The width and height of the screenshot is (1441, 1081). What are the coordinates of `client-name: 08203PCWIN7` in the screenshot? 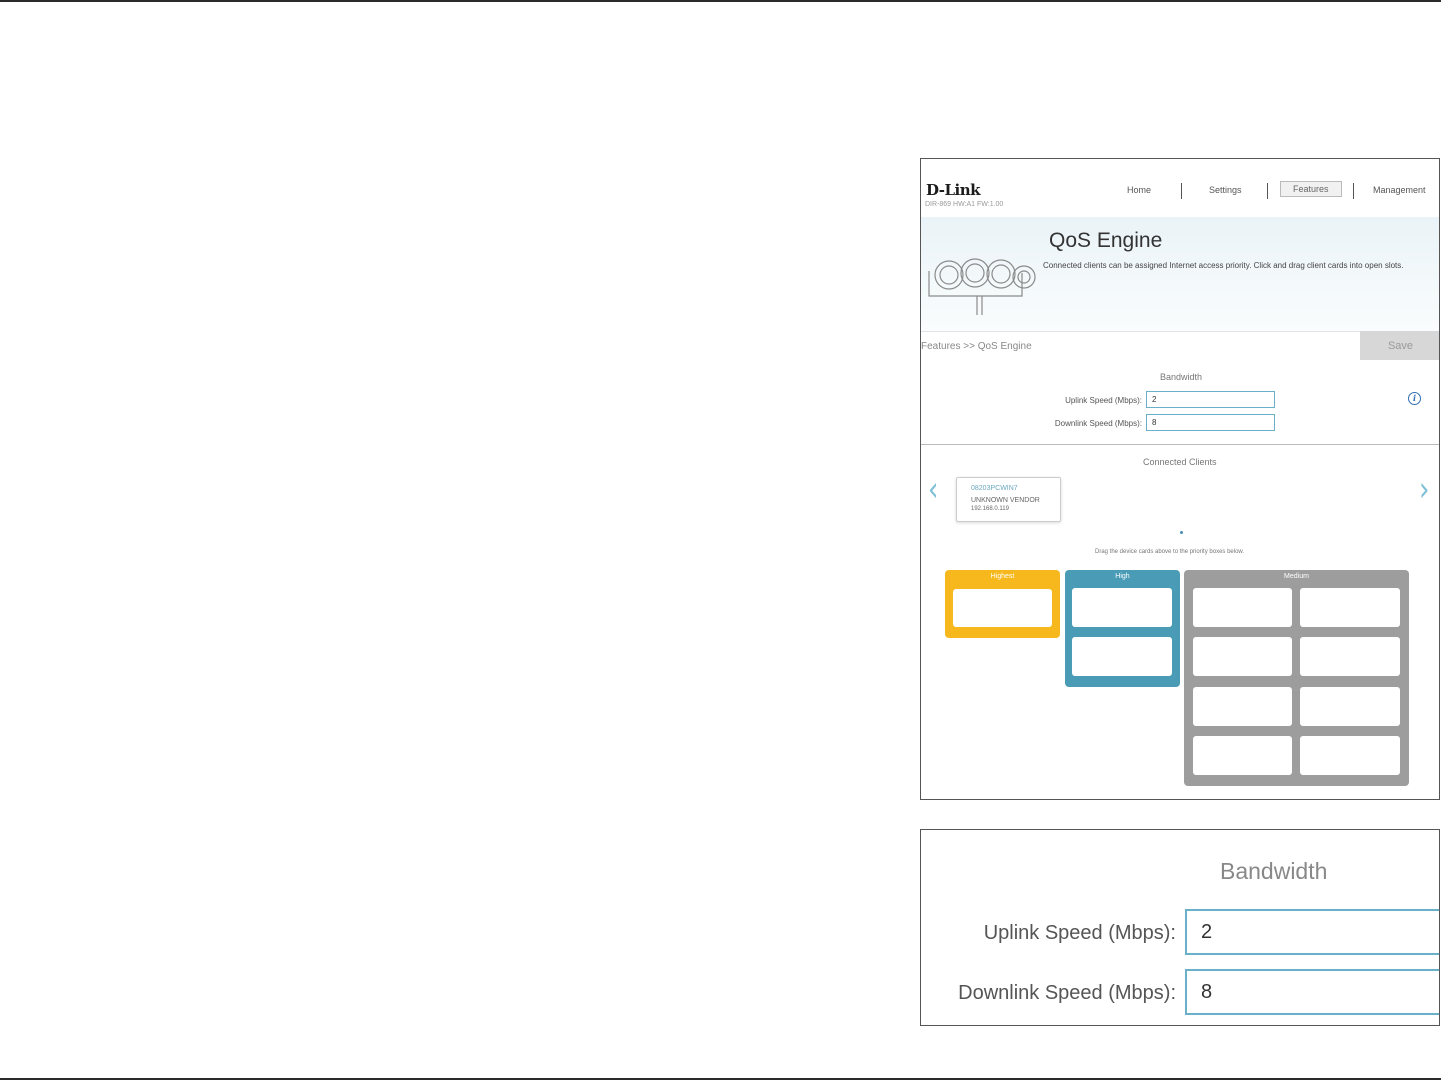 It's located at (994, 488).